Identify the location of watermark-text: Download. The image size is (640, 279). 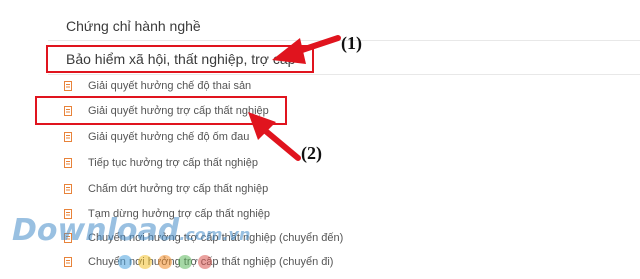
(96, 230).